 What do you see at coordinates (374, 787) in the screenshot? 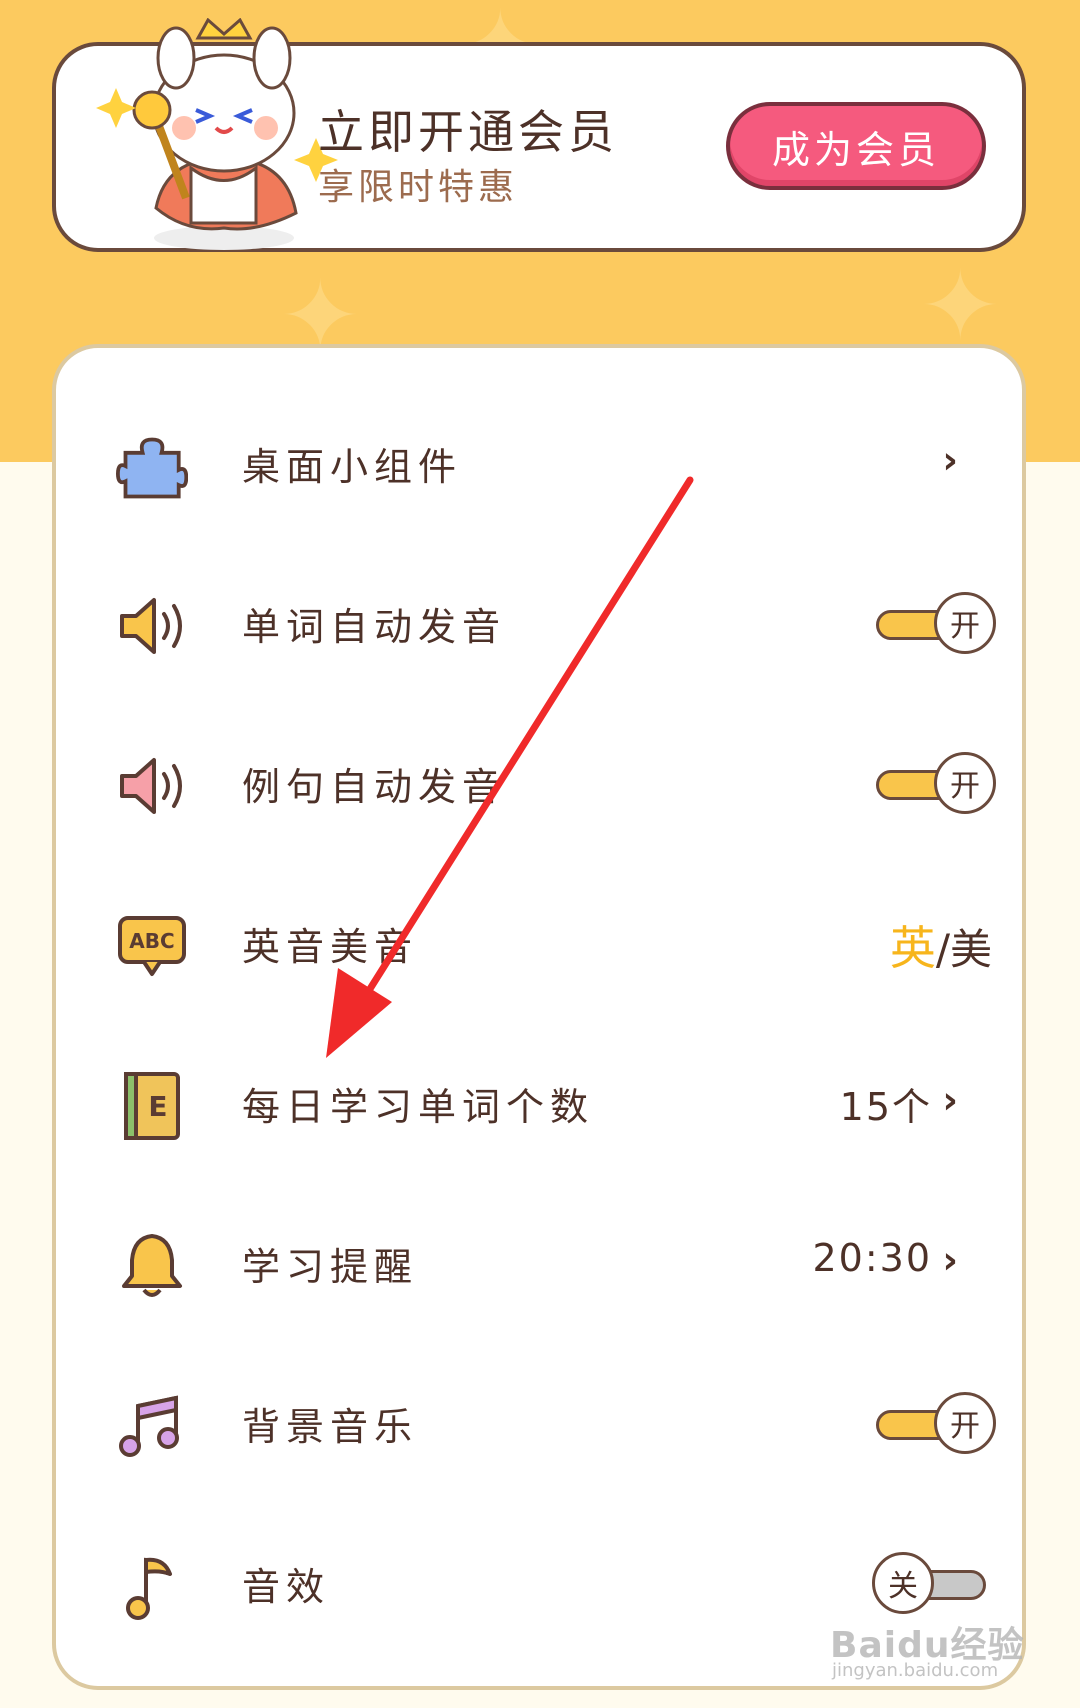
I see `setting-label: 例句自动发音` at bounding box center [374, 787].